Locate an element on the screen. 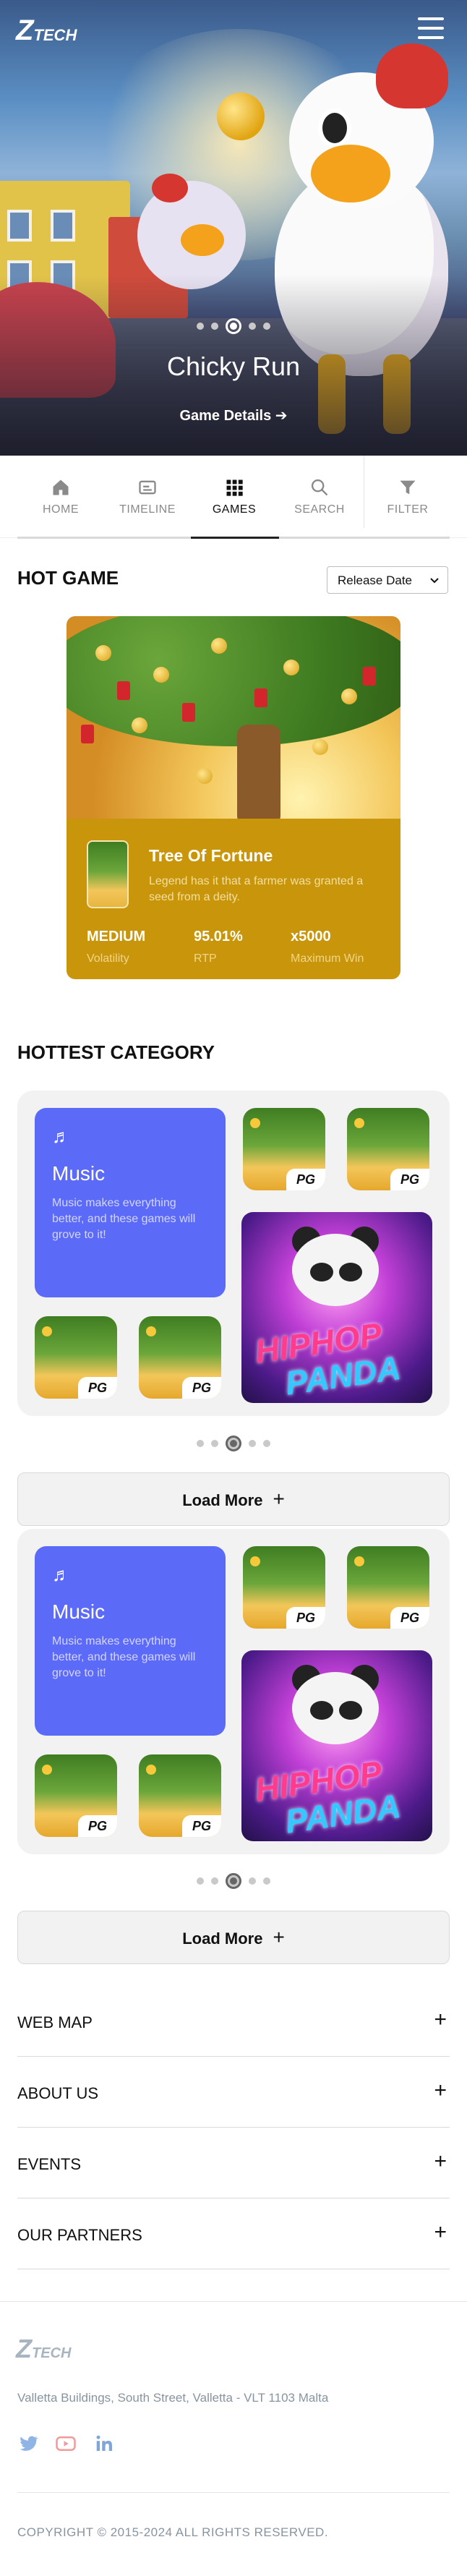 The width and height of the screenshot is (467, 2576). hero-carousel-dots is located at coordinates (233, 326).